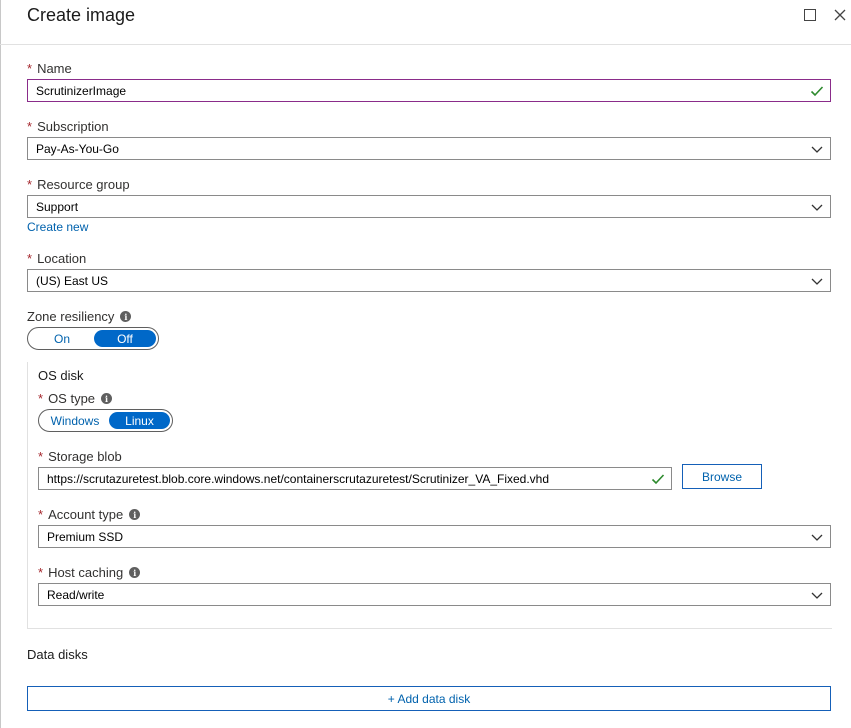 This screenshot has width=851, height=728. What do you see at coordinates (85, 536) in the screenshot?
I see `account-type-value: Premium SSD` at bounding box center [85, 536].